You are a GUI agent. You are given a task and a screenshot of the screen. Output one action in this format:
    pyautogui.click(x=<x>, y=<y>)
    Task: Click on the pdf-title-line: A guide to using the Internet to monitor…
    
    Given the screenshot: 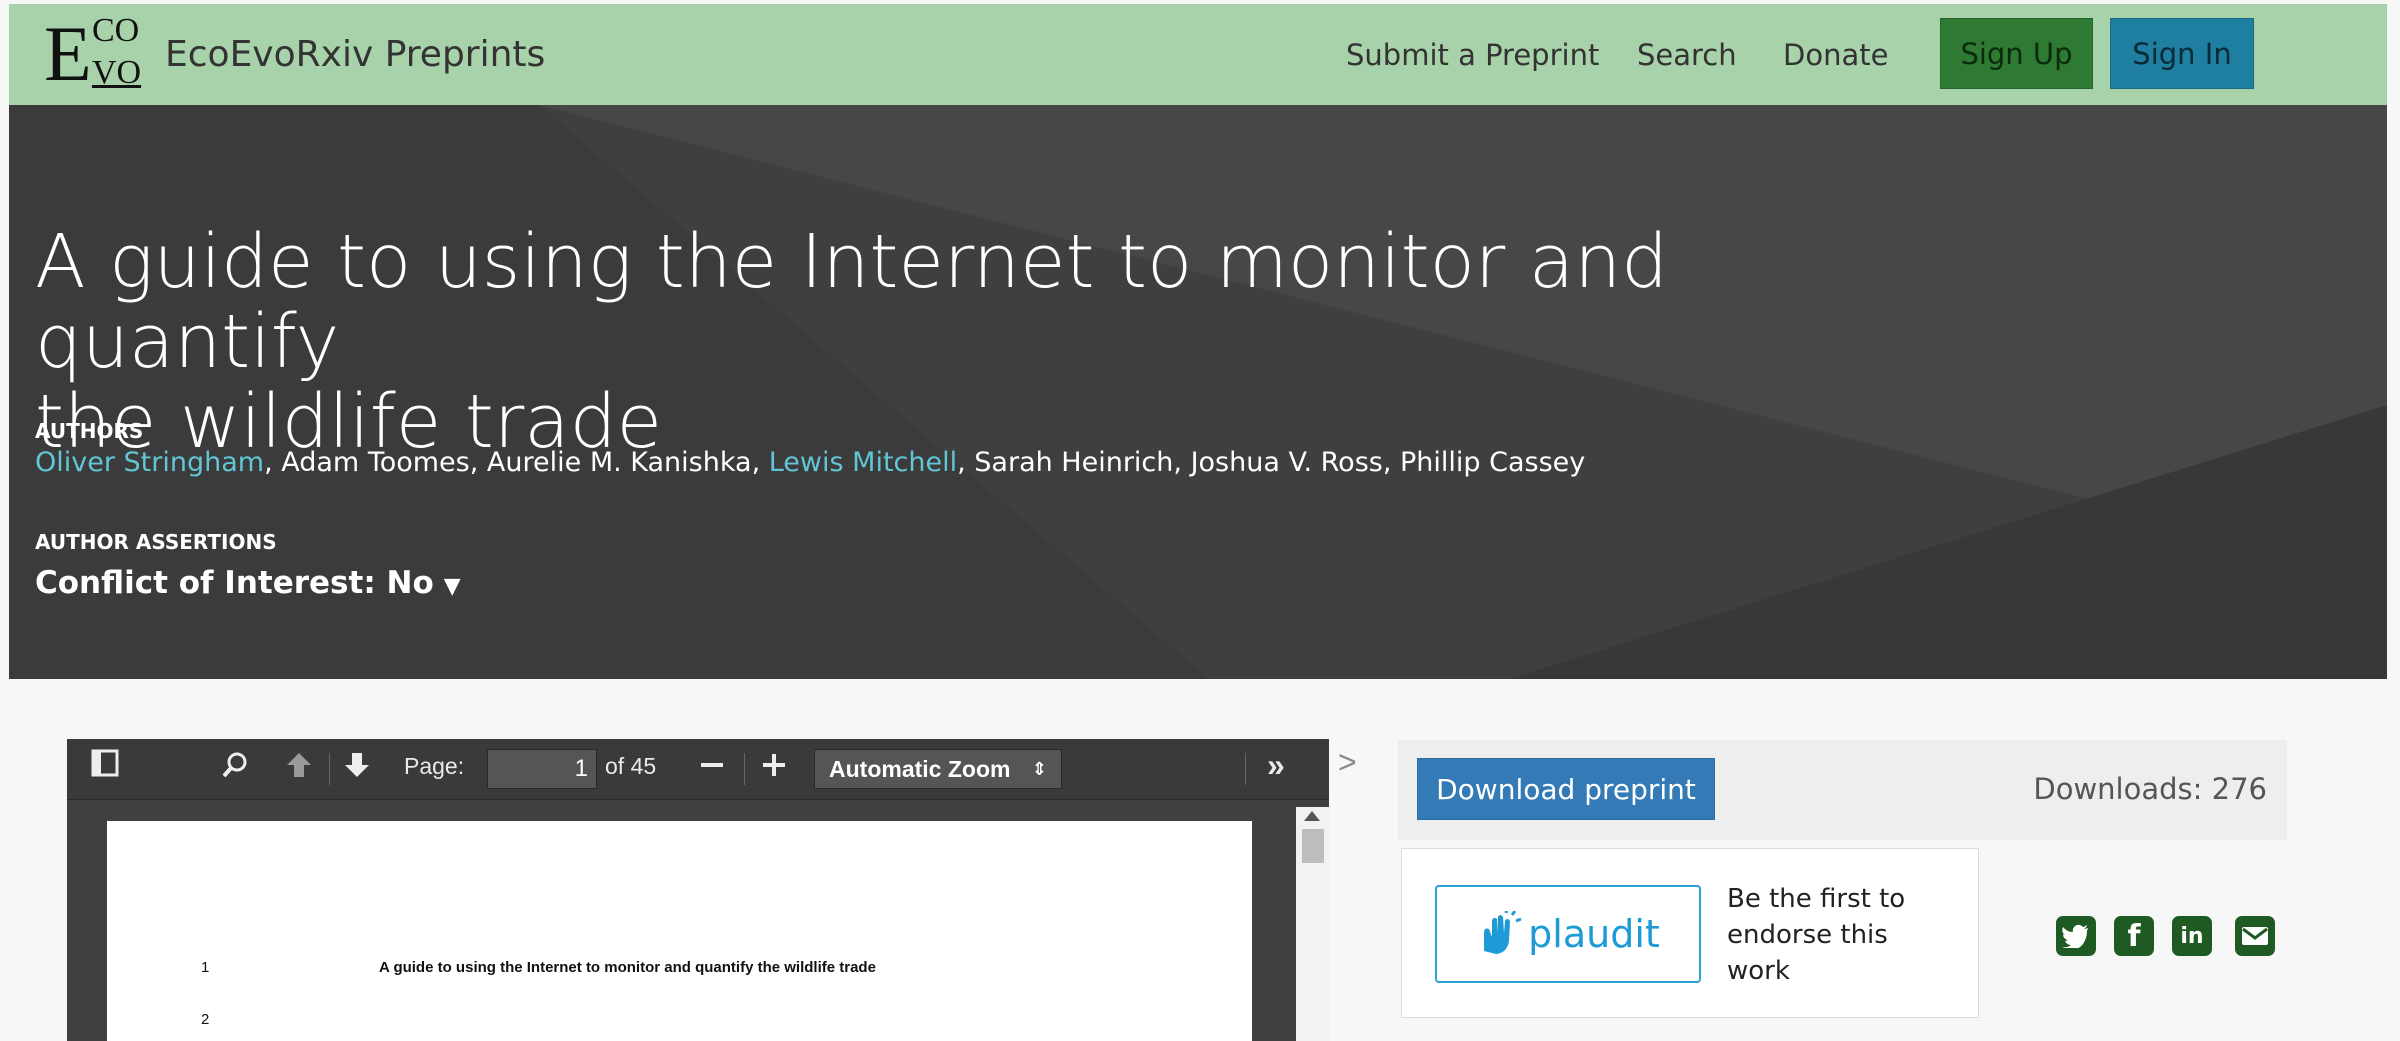 What is the action you would take?
    pyautogui.click(x=627, y=967)
    